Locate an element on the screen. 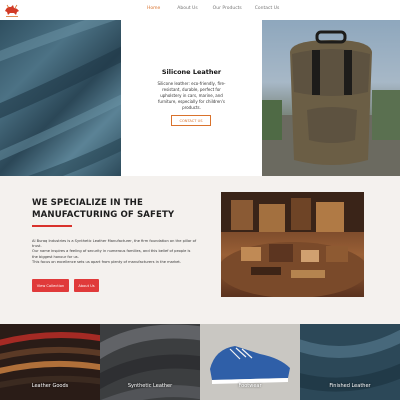  category-footwear: Footwear is located at coordinates (250, 362).